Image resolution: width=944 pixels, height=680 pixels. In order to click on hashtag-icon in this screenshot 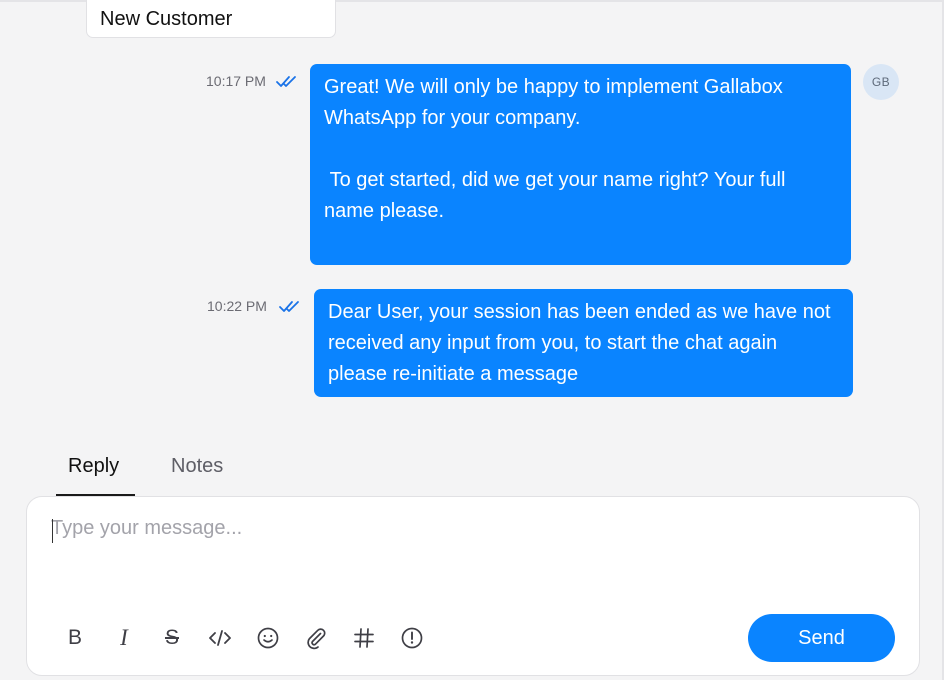, I will do `click(364, 638)`.